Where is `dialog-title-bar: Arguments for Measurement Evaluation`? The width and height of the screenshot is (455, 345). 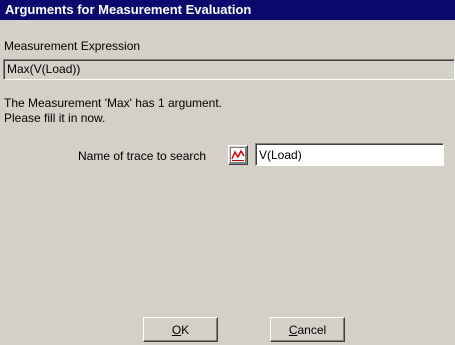 dialog-title-bar: Arguments for Measurement Evaluation is located at coordinates (227, 10).